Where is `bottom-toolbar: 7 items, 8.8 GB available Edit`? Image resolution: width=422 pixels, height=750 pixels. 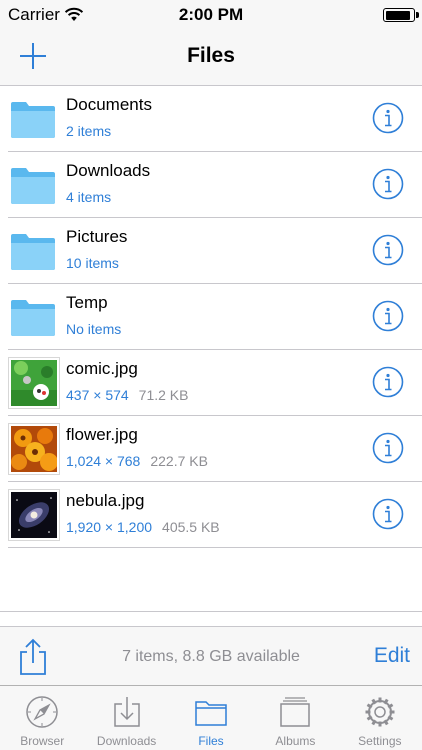 bottom-toolbar: 7 items, 8.8 GB available Edit is located at coordinates (211, 656).